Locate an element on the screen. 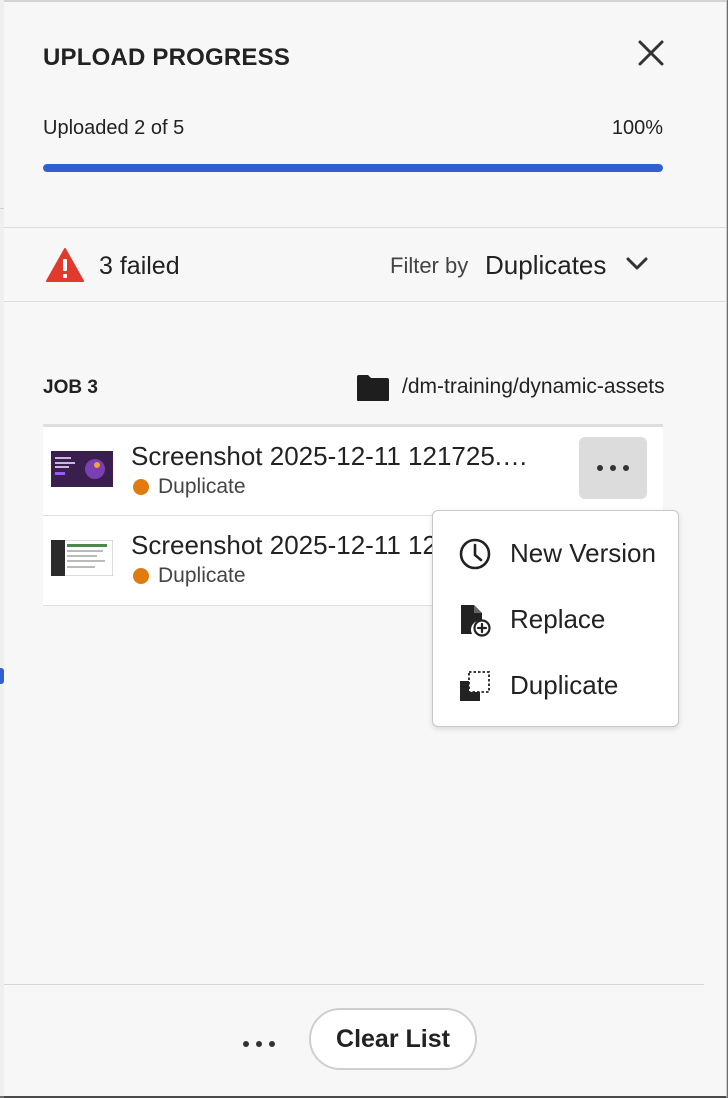  warning-icon is located at coordinates (65, 265).